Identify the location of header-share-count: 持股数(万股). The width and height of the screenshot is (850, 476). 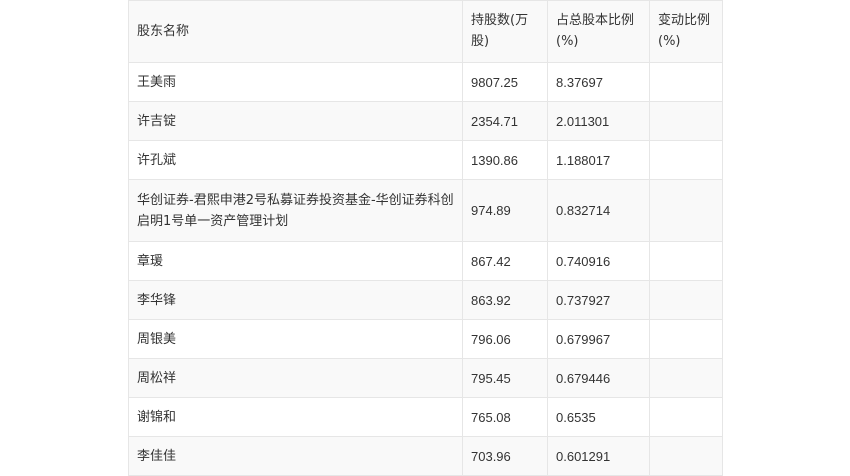
(505, 31).